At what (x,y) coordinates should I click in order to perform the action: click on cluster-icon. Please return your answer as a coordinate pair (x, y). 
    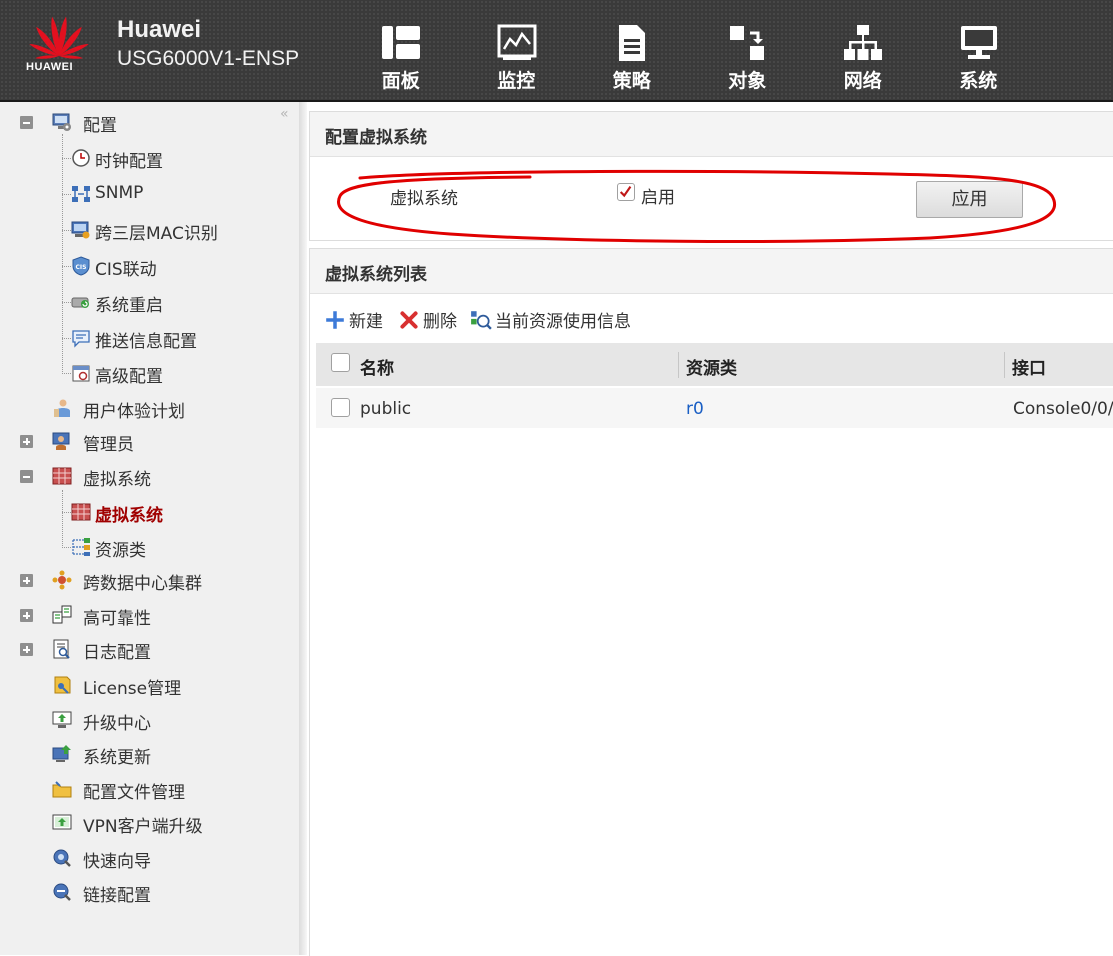
    Looking at the image, I should click on (62, 580).